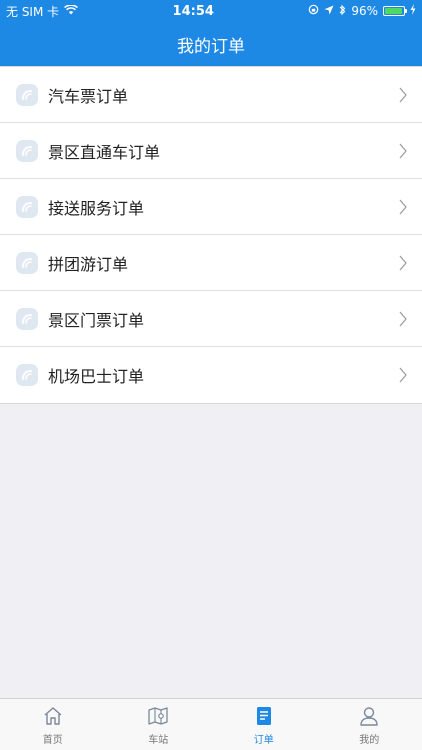  I want to click on nav-bar: 我的订单, so click(211, 44).